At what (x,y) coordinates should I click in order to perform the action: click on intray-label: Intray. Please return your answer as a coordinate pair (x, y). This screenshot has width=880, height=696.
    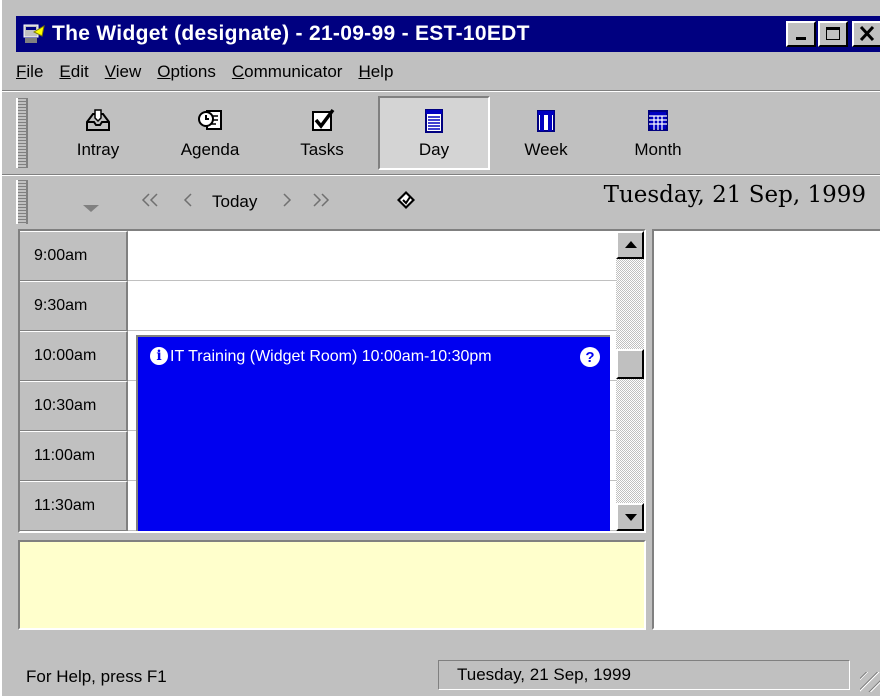
    Looking at the image, I should click on (98, 149).